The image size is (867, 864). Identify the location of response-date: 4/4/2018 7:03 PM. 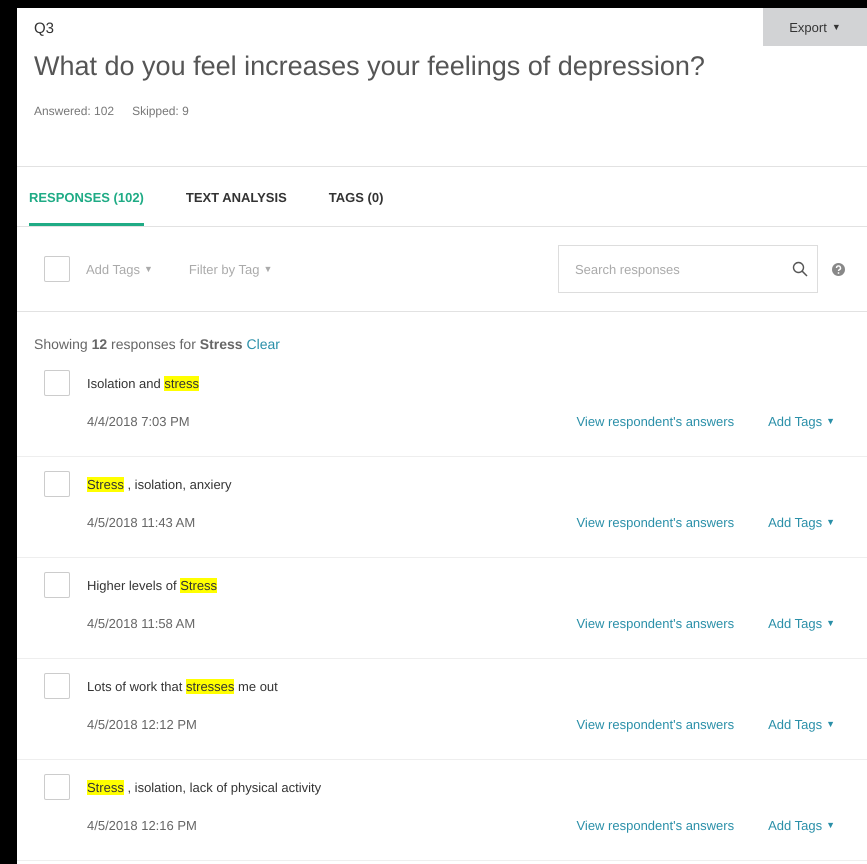
(139, 421).